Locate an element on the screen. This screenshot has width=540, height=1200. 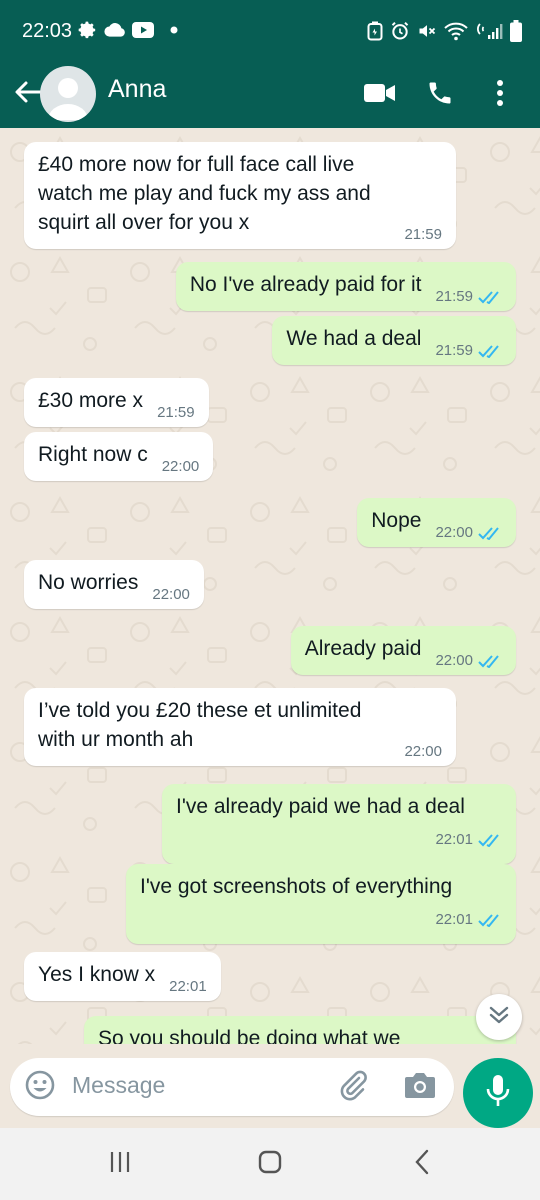
video-call-icon is located at coordinates (380, 95).